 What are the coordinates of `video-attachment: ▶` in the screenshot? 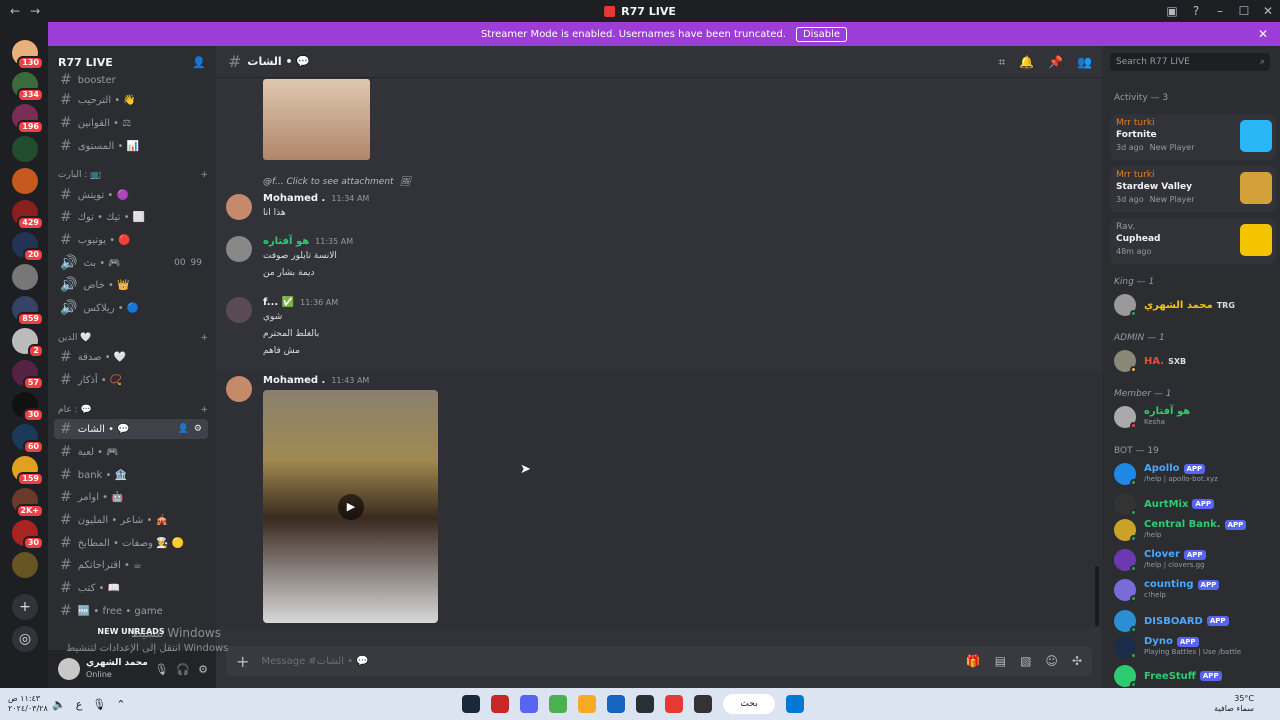 It's located at (350, 506).